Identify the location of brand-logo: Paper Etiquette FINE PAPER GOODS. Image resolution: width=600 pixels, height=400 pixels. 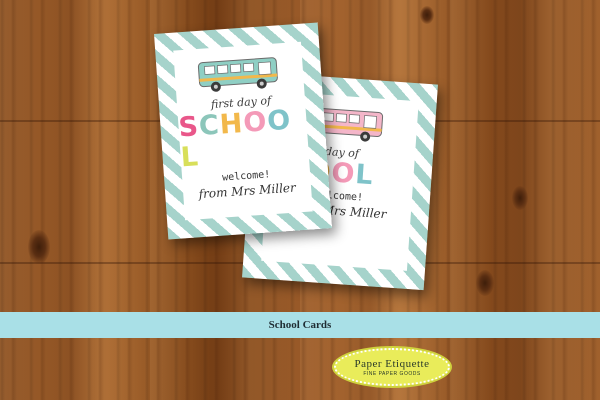
(392, 367).